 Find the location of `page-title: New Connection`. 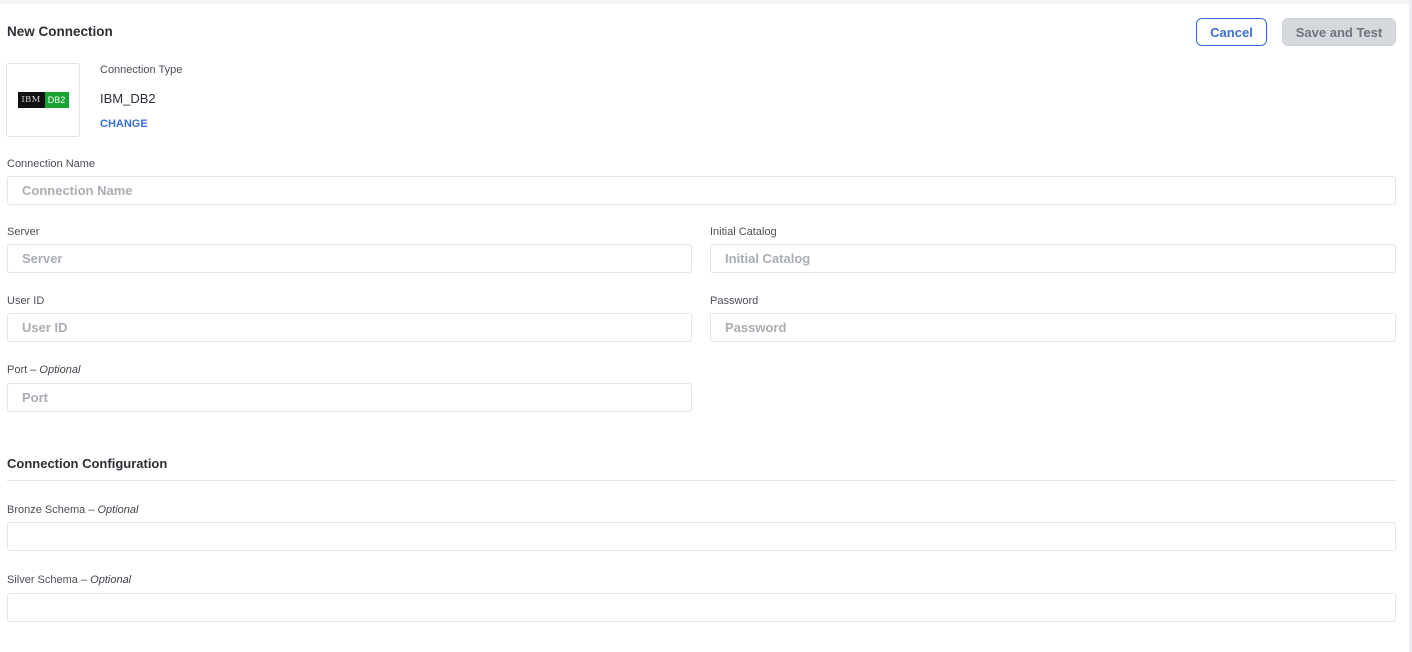

page-title: New Connection is located at coordinates (60, 31).